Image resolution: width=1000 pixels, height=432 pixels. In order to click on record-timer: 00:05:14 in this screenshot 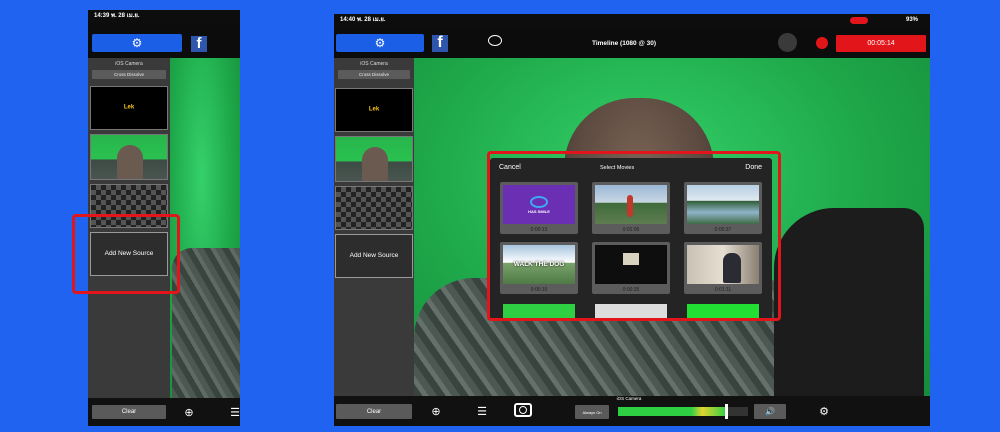, I will do `click(881, 43)`.